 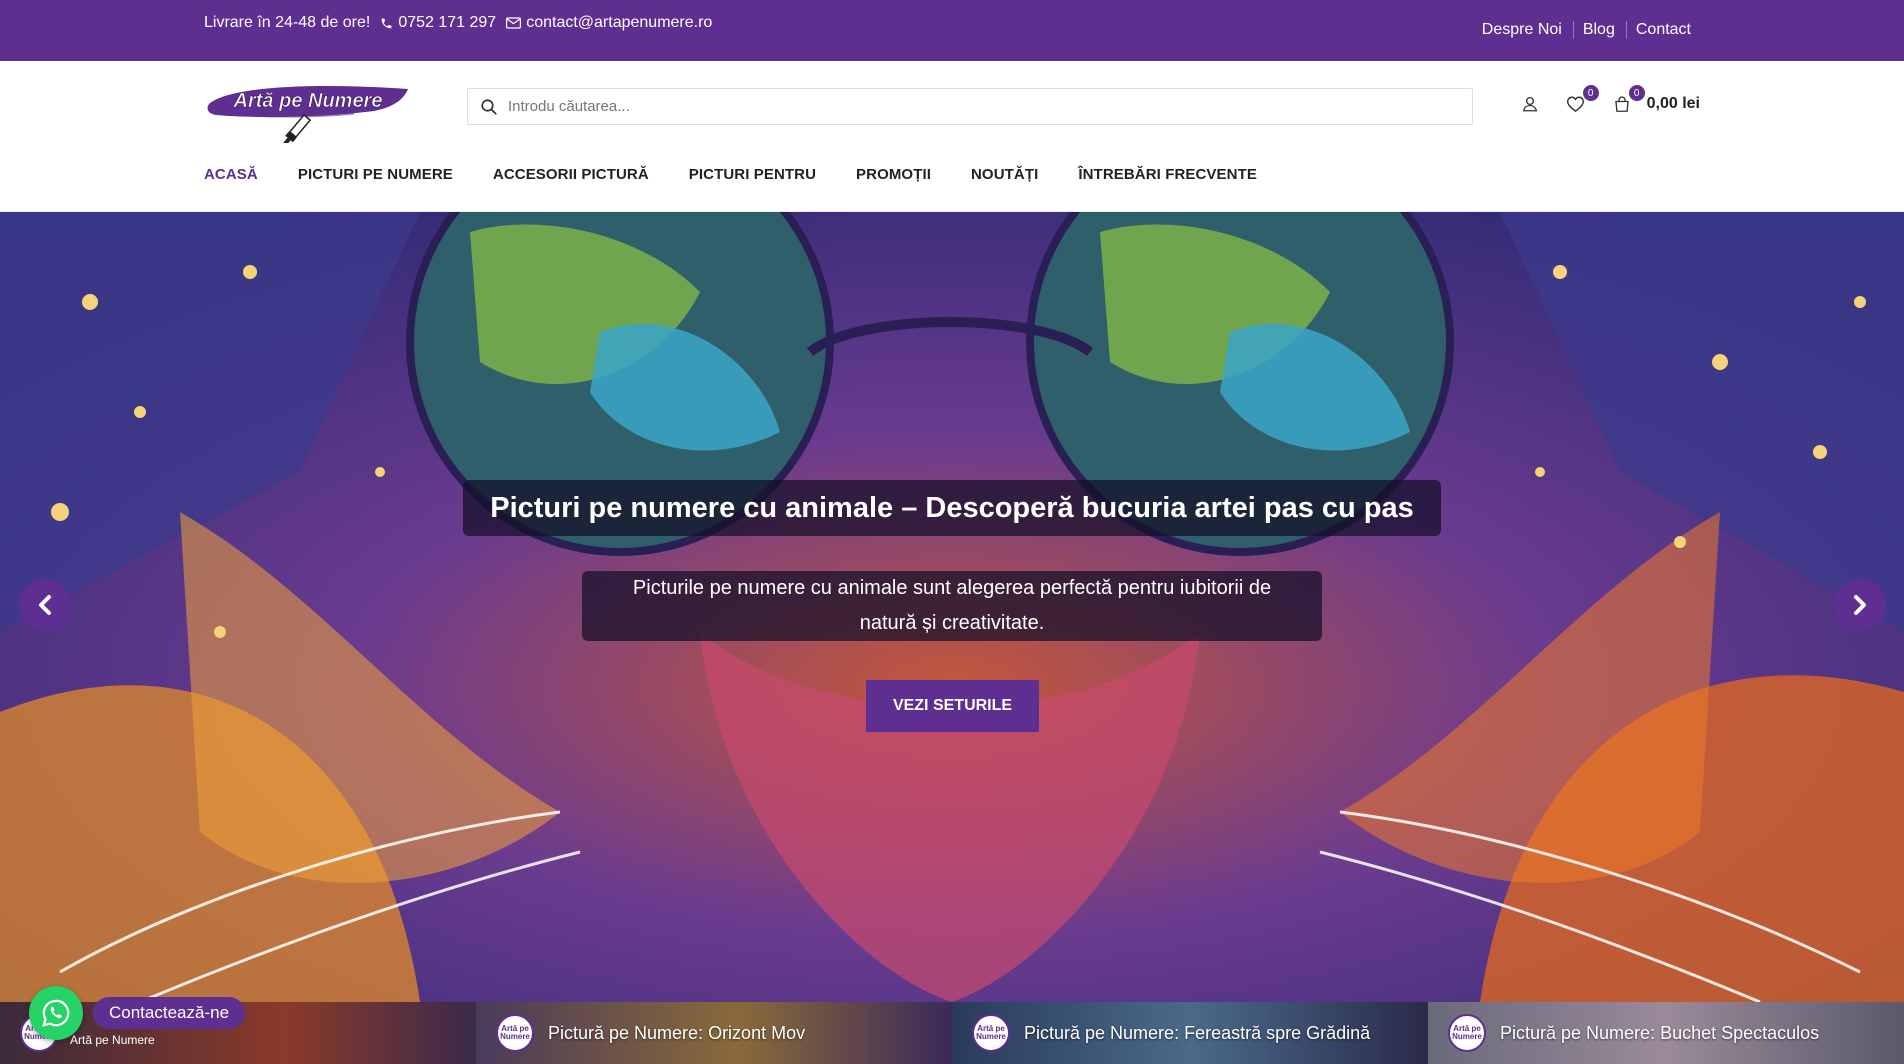 What do you see at coordinates (1590, 93) in the screenshot?
I see `wishlist-count-badge: 0` at bounding box center [1590, 93].